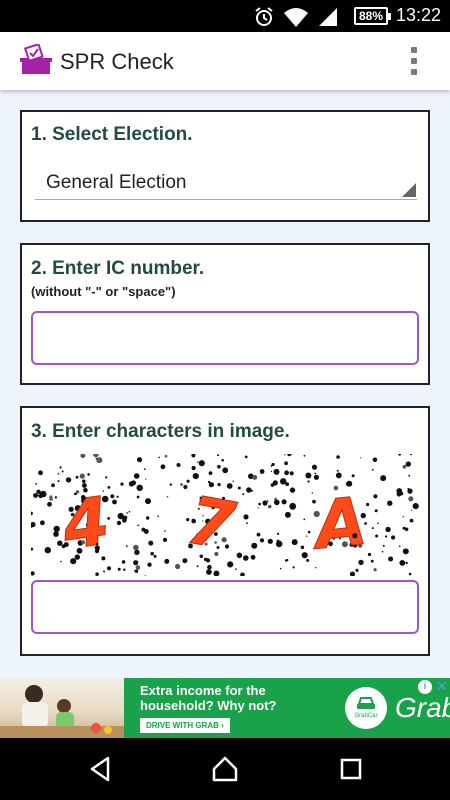 The width and height of the screenshot is (450, 800). What do you see at coordinates (112, 134) in the screenshot?
I see `election-step-title: 1. Select Election.` at bounding box center [112, 134].